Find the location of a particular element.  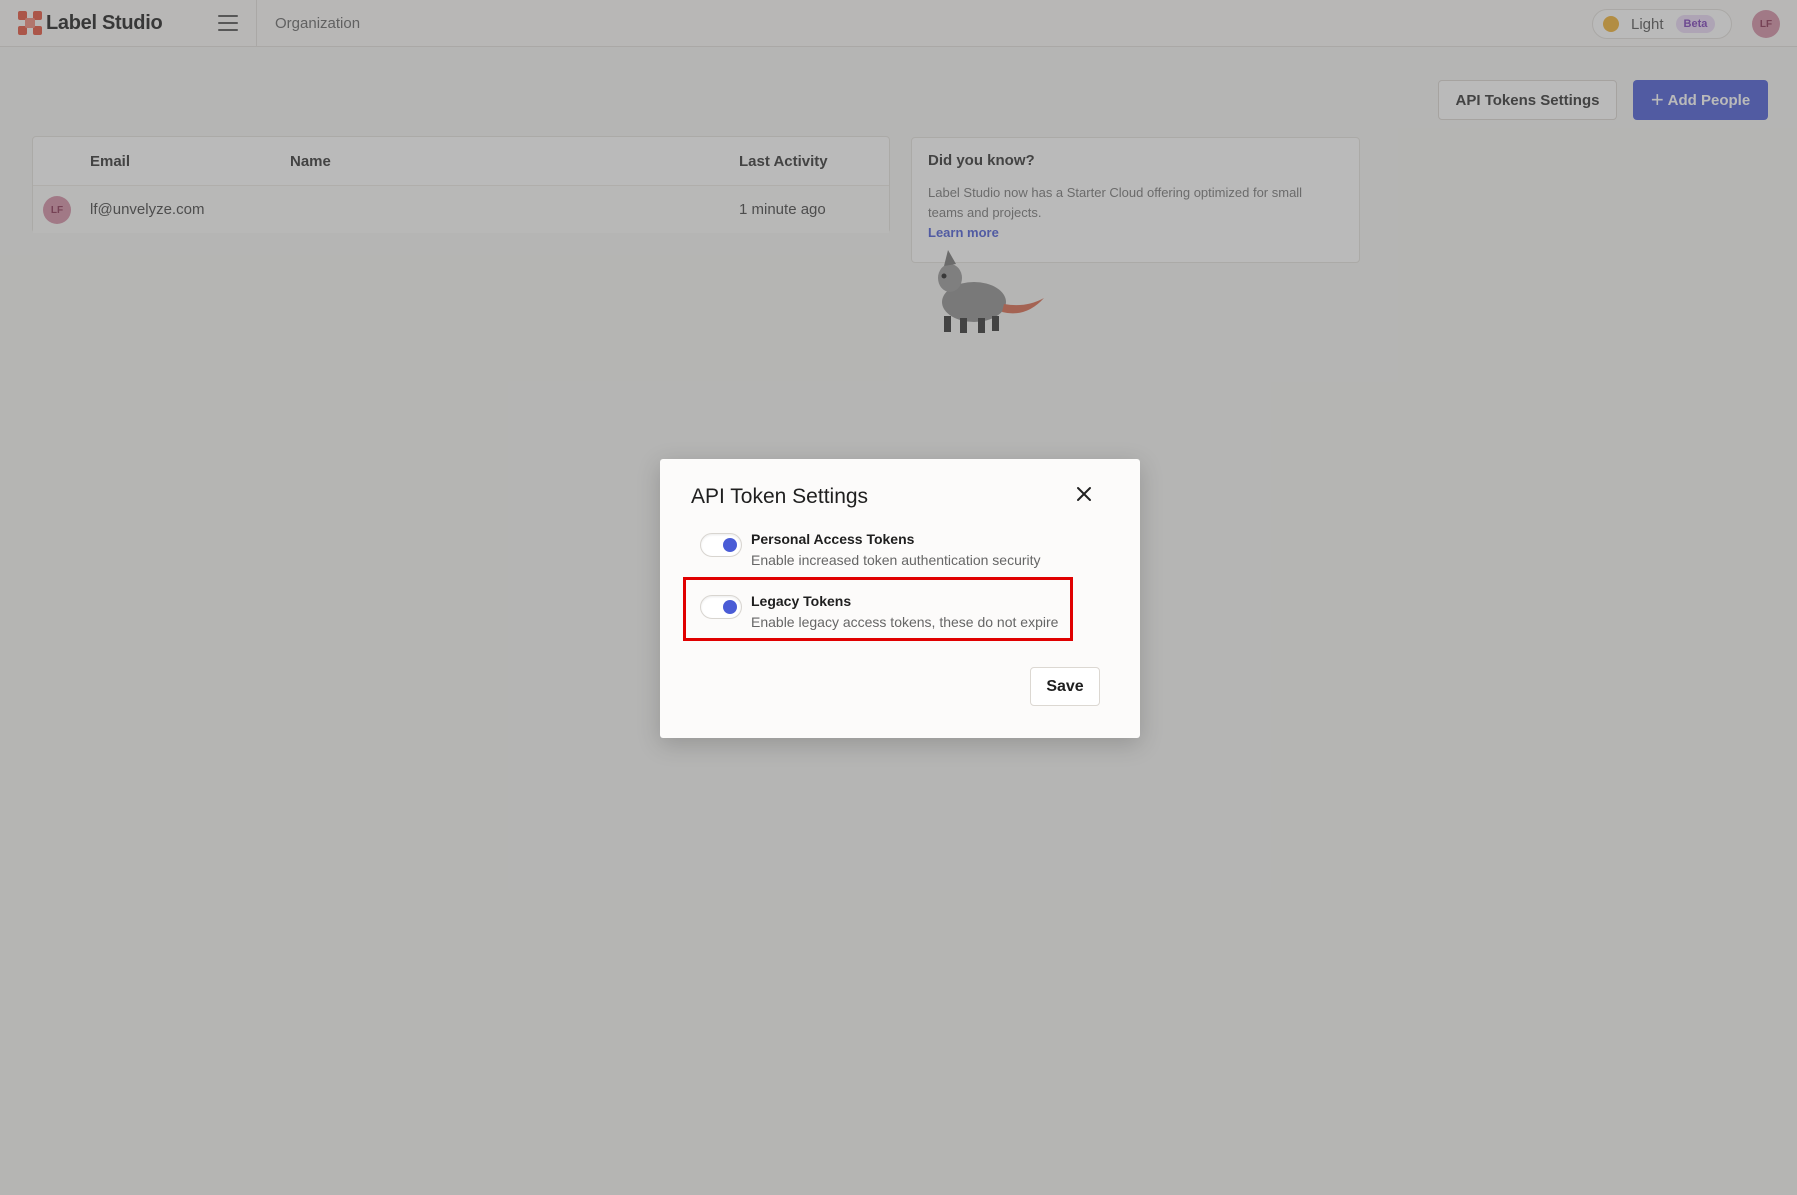

close-button is located at coordinates (1084, 494).